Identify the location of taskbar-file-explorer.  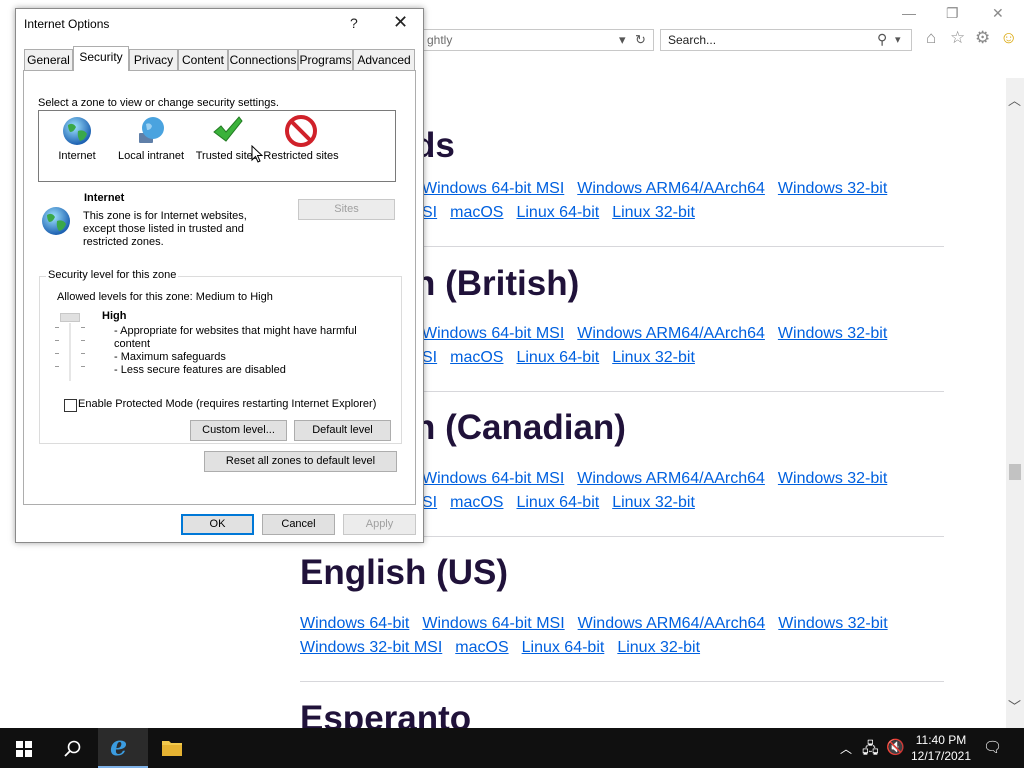
(172, 748).